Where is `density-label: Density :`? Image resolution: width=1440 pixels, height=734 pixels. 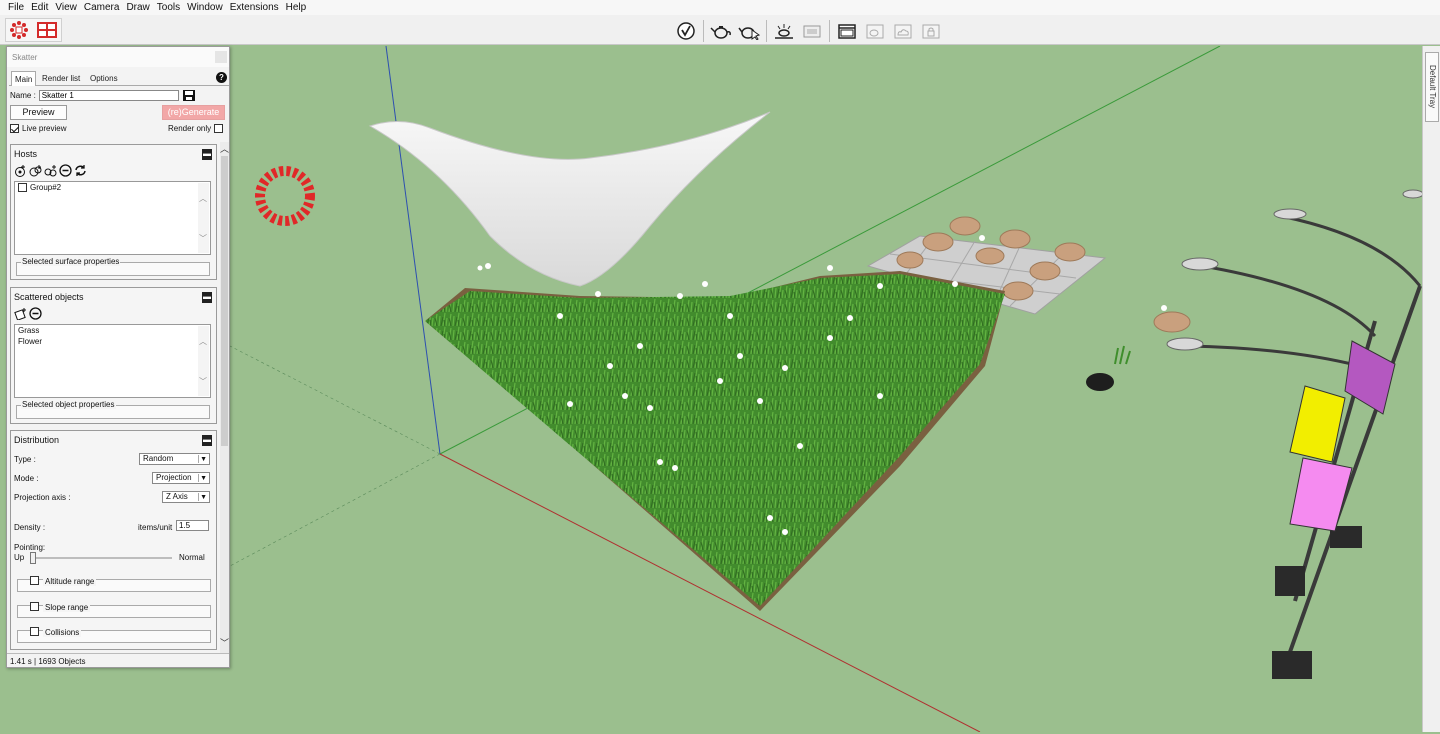
density-label: Density : is located at coordinates (30, 527).